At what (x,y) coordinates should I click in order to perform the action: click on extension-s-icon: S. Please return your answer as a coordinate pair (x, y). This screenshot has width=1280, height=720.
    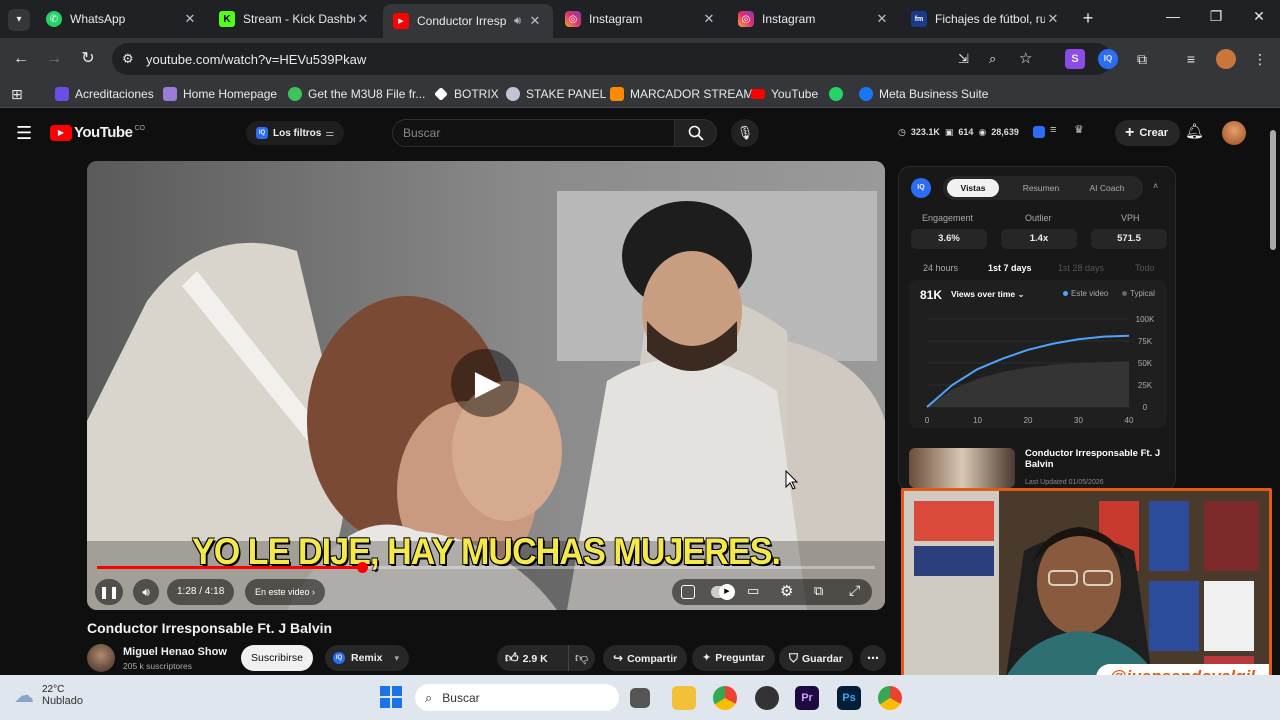
    Looking at the image, I should click on (1075, 59).